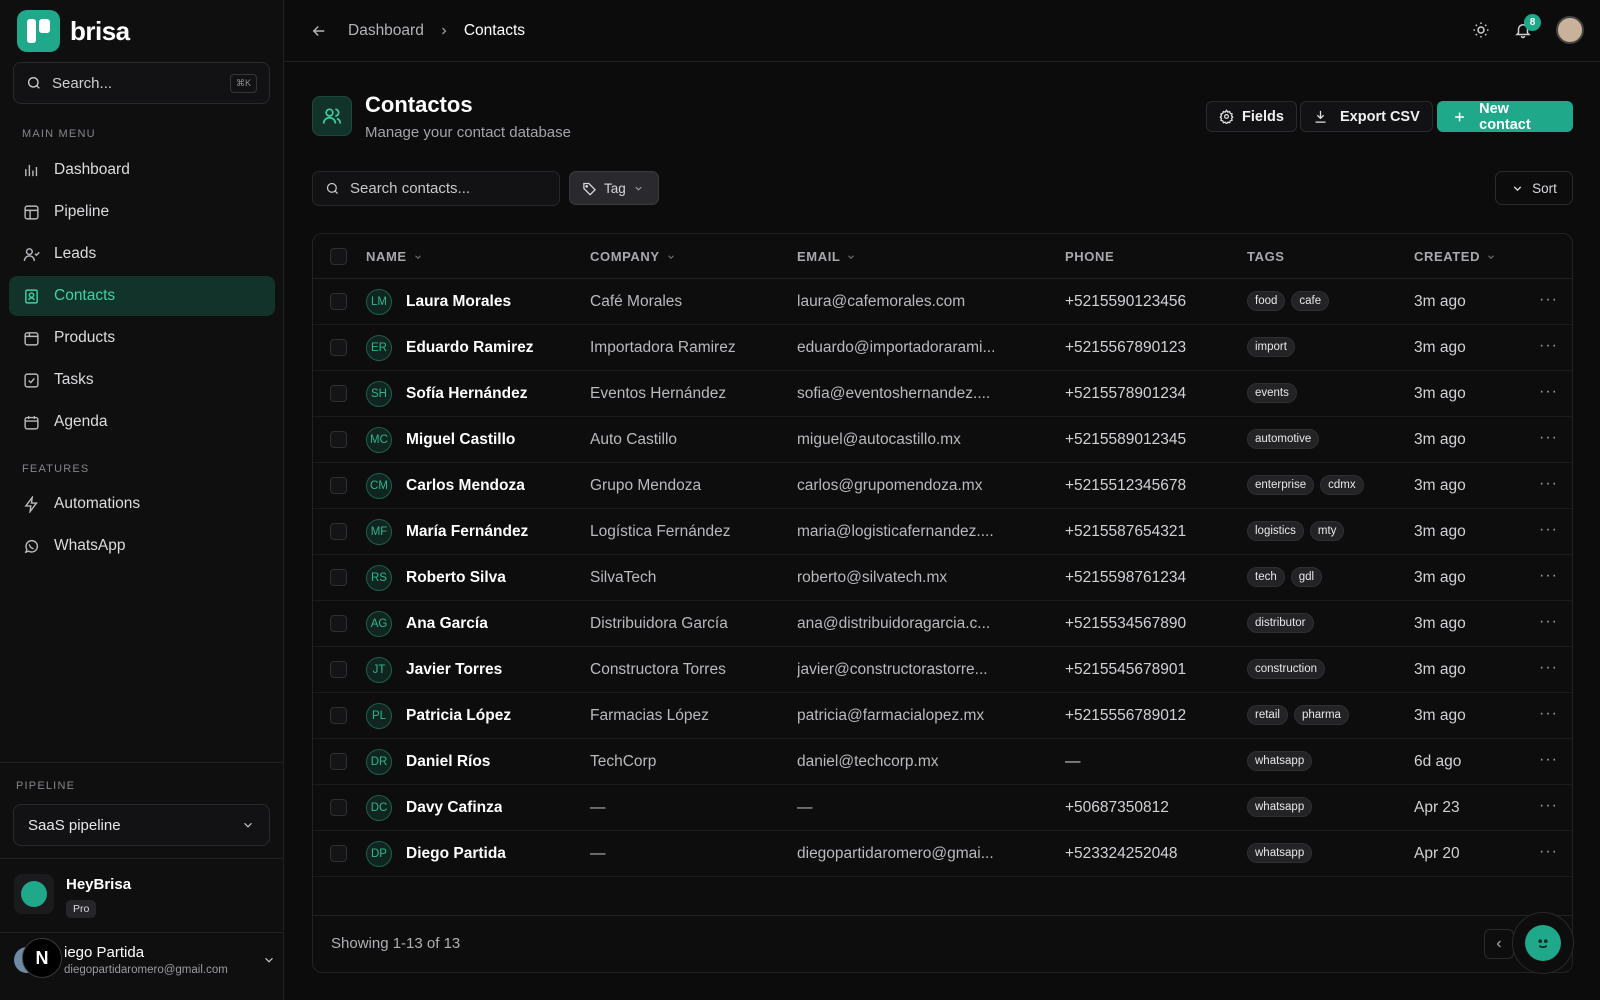 This screenshot has height=1000, width=1600. What do you see at coordinates (417, 256) in the screenshot?
I see `chevron-down-icon` at bounding box center [417, 256].